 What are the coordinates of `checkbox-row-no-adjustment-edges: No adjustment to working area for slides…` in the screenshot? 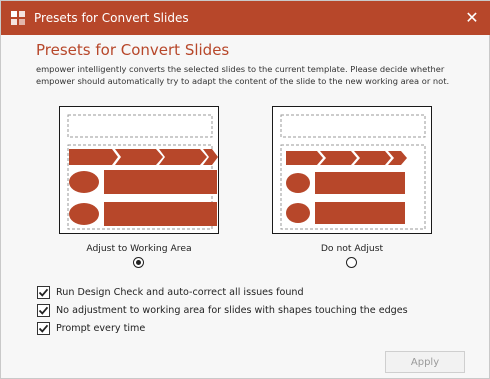 It's located at (222, 310).